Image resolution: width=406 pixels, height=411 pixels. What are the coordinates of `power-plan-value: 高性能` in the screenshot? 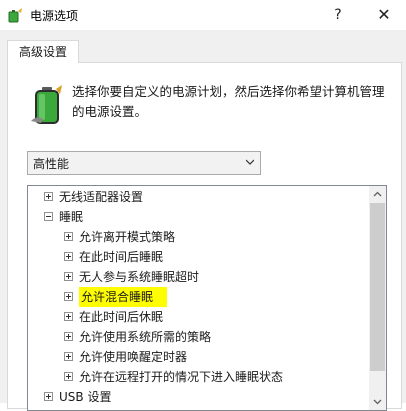 It's located at (51, 164).